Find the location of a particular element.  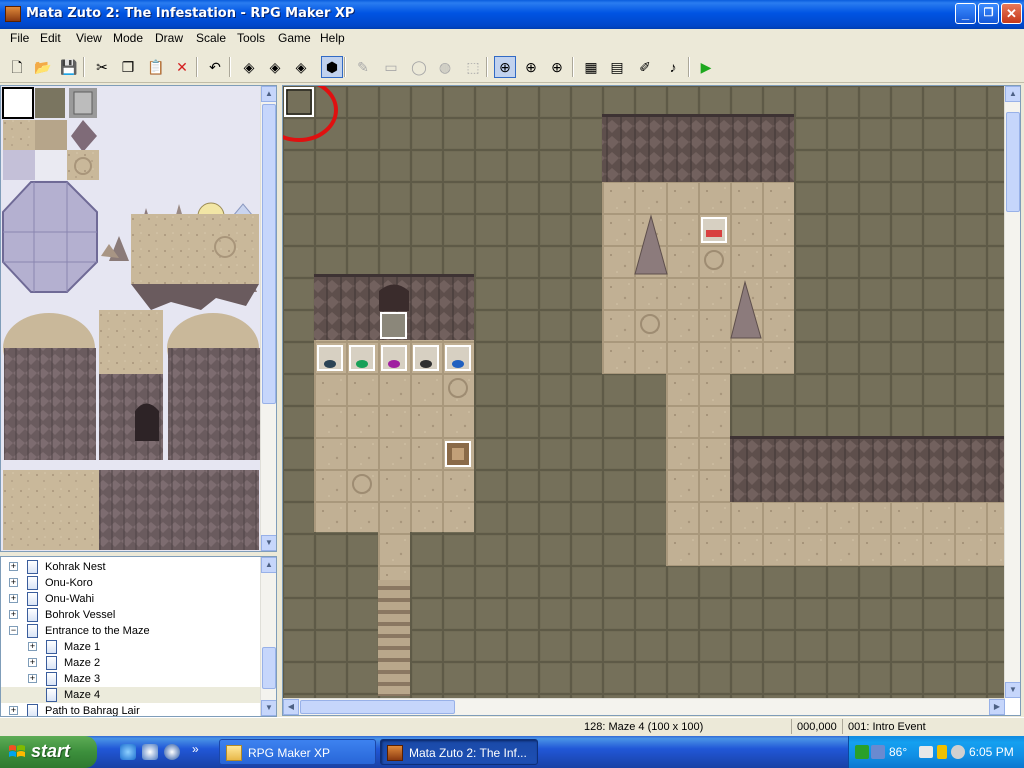

open-project-button: 📂 is located at coordinates (43, 67).